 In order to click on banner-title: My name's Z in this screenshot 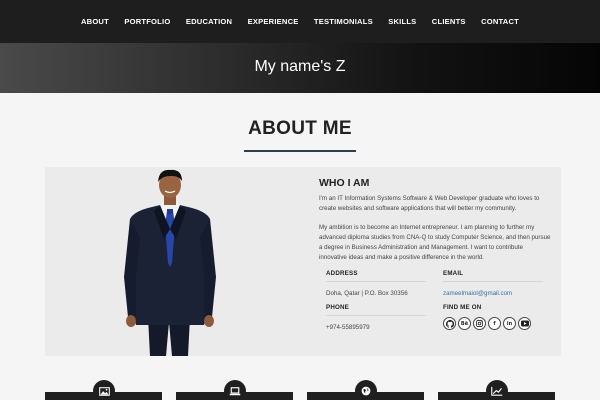, I will do `click(300, 66)`.